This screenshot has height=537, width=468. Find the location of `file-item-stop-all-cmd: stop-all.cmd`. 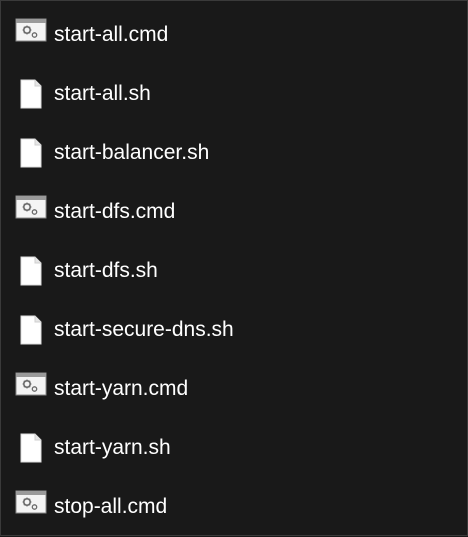

file-item-stop-all-cmd: stop-all.cmd is located at coordinates (234, 507).